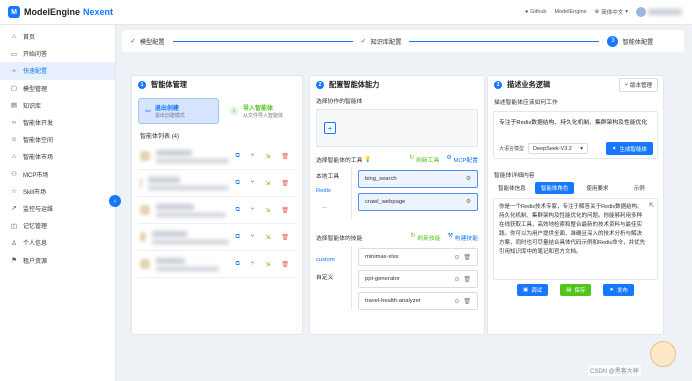  What do you see at coordinates (450, 236) in the screenshot?
I see `build-icon: ⚒` at bounding box center [450, 236].